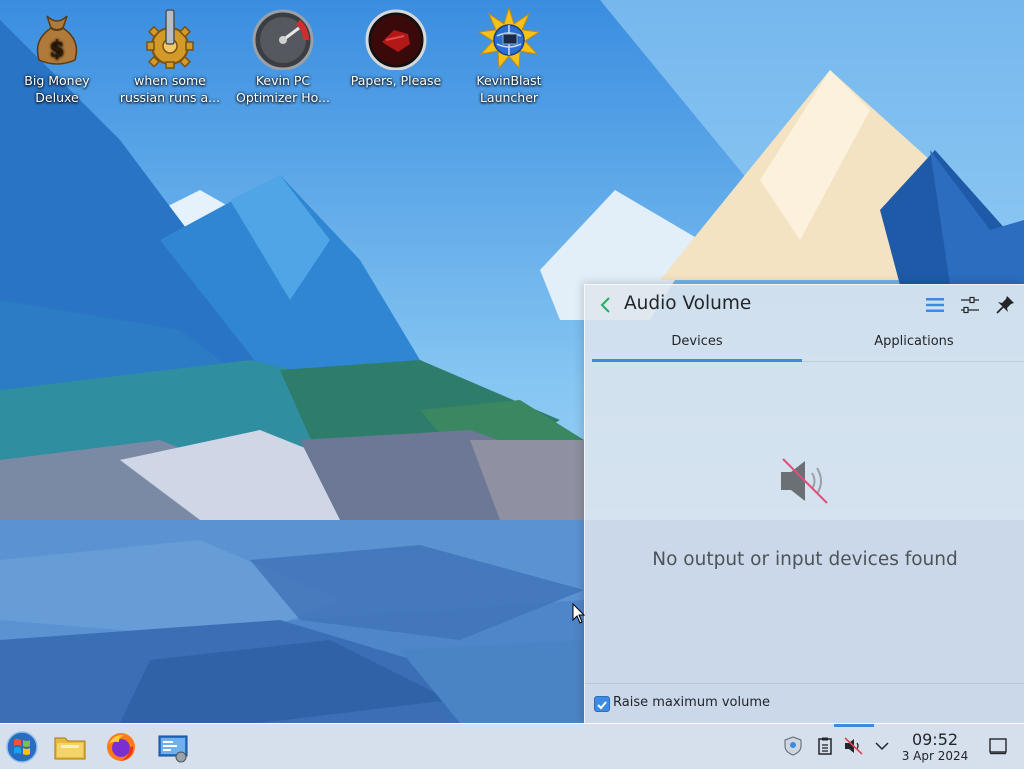 The image size is (1024, 769). I want to click on taskbar: 09:52 3 Apr 2024, so click(512, 746).